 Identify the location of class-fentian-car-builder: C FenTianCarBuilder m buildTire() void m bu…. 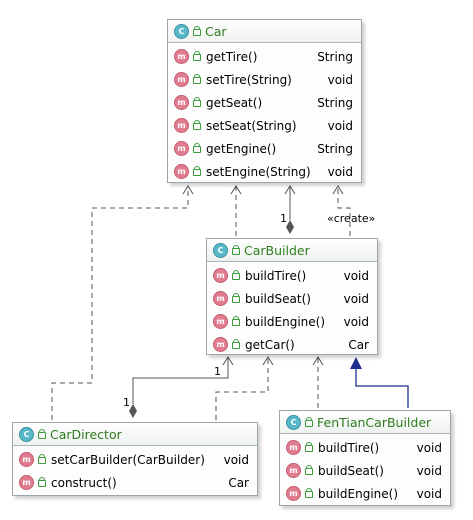
(365, 458).